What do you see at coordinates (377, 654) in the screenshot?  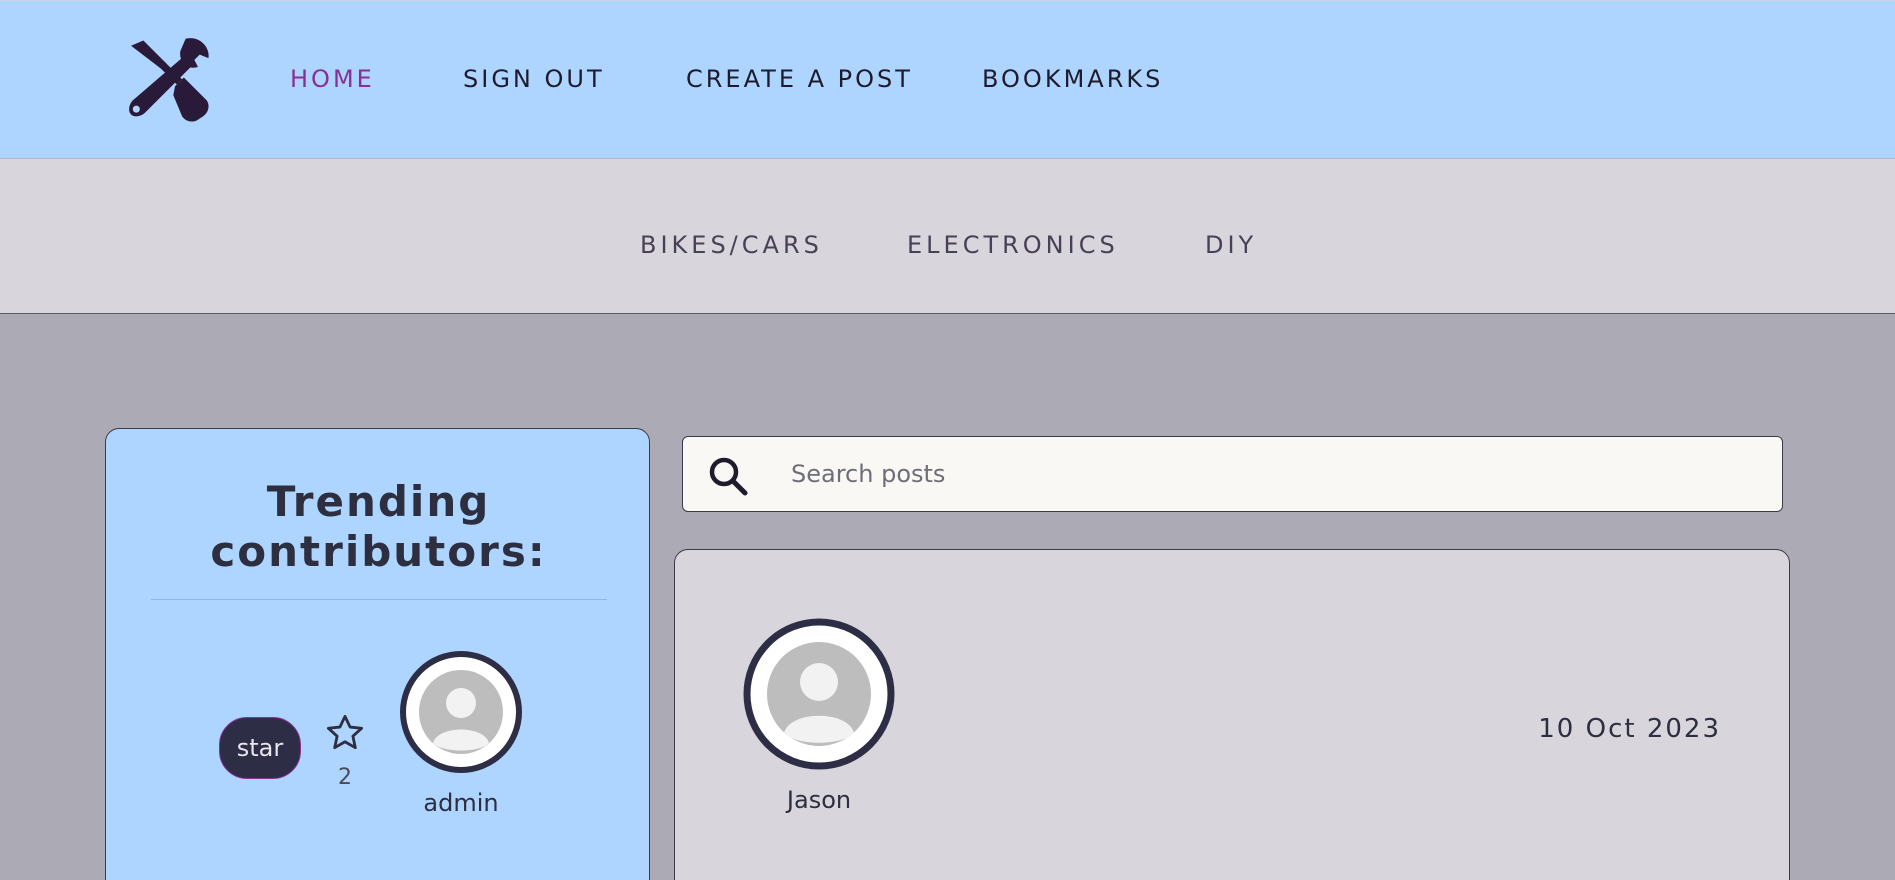 I see `trending-contributors-card: Trending contributors: star 2 admin` at bounding box center [377, 654].